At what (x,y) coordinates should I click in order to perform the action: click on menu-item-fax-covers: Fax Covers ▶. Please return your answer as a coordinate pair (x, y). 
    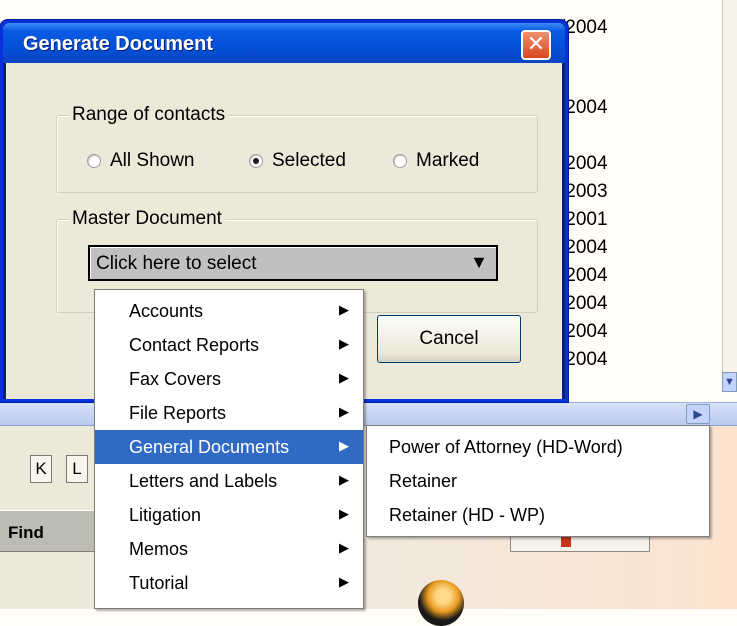
    Looking at the image, I should click on (229, 379).